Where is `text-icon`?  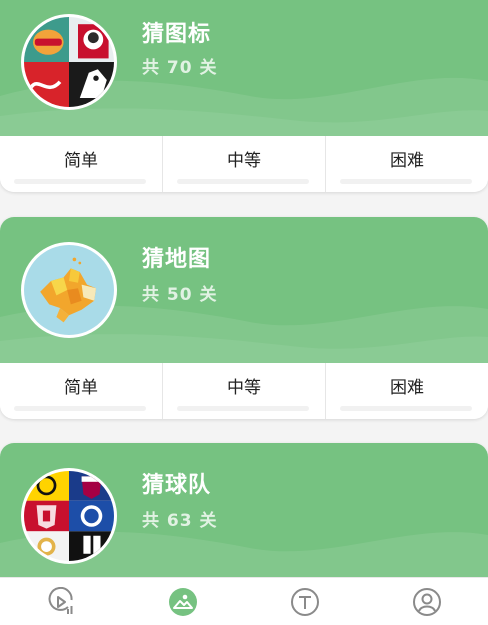 text-icon is located at coordinates (305, 601).